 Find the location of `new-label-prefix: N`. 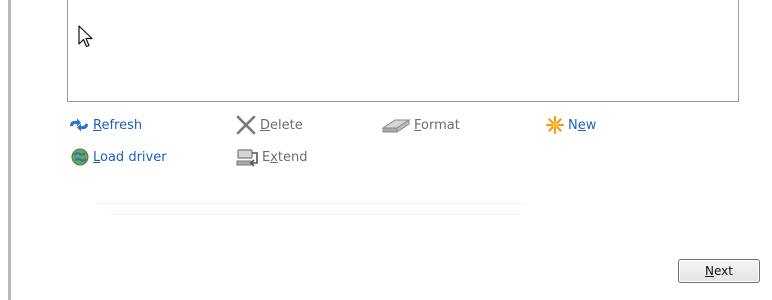

new-label-prefix: N is located at coordinates (573, 125).